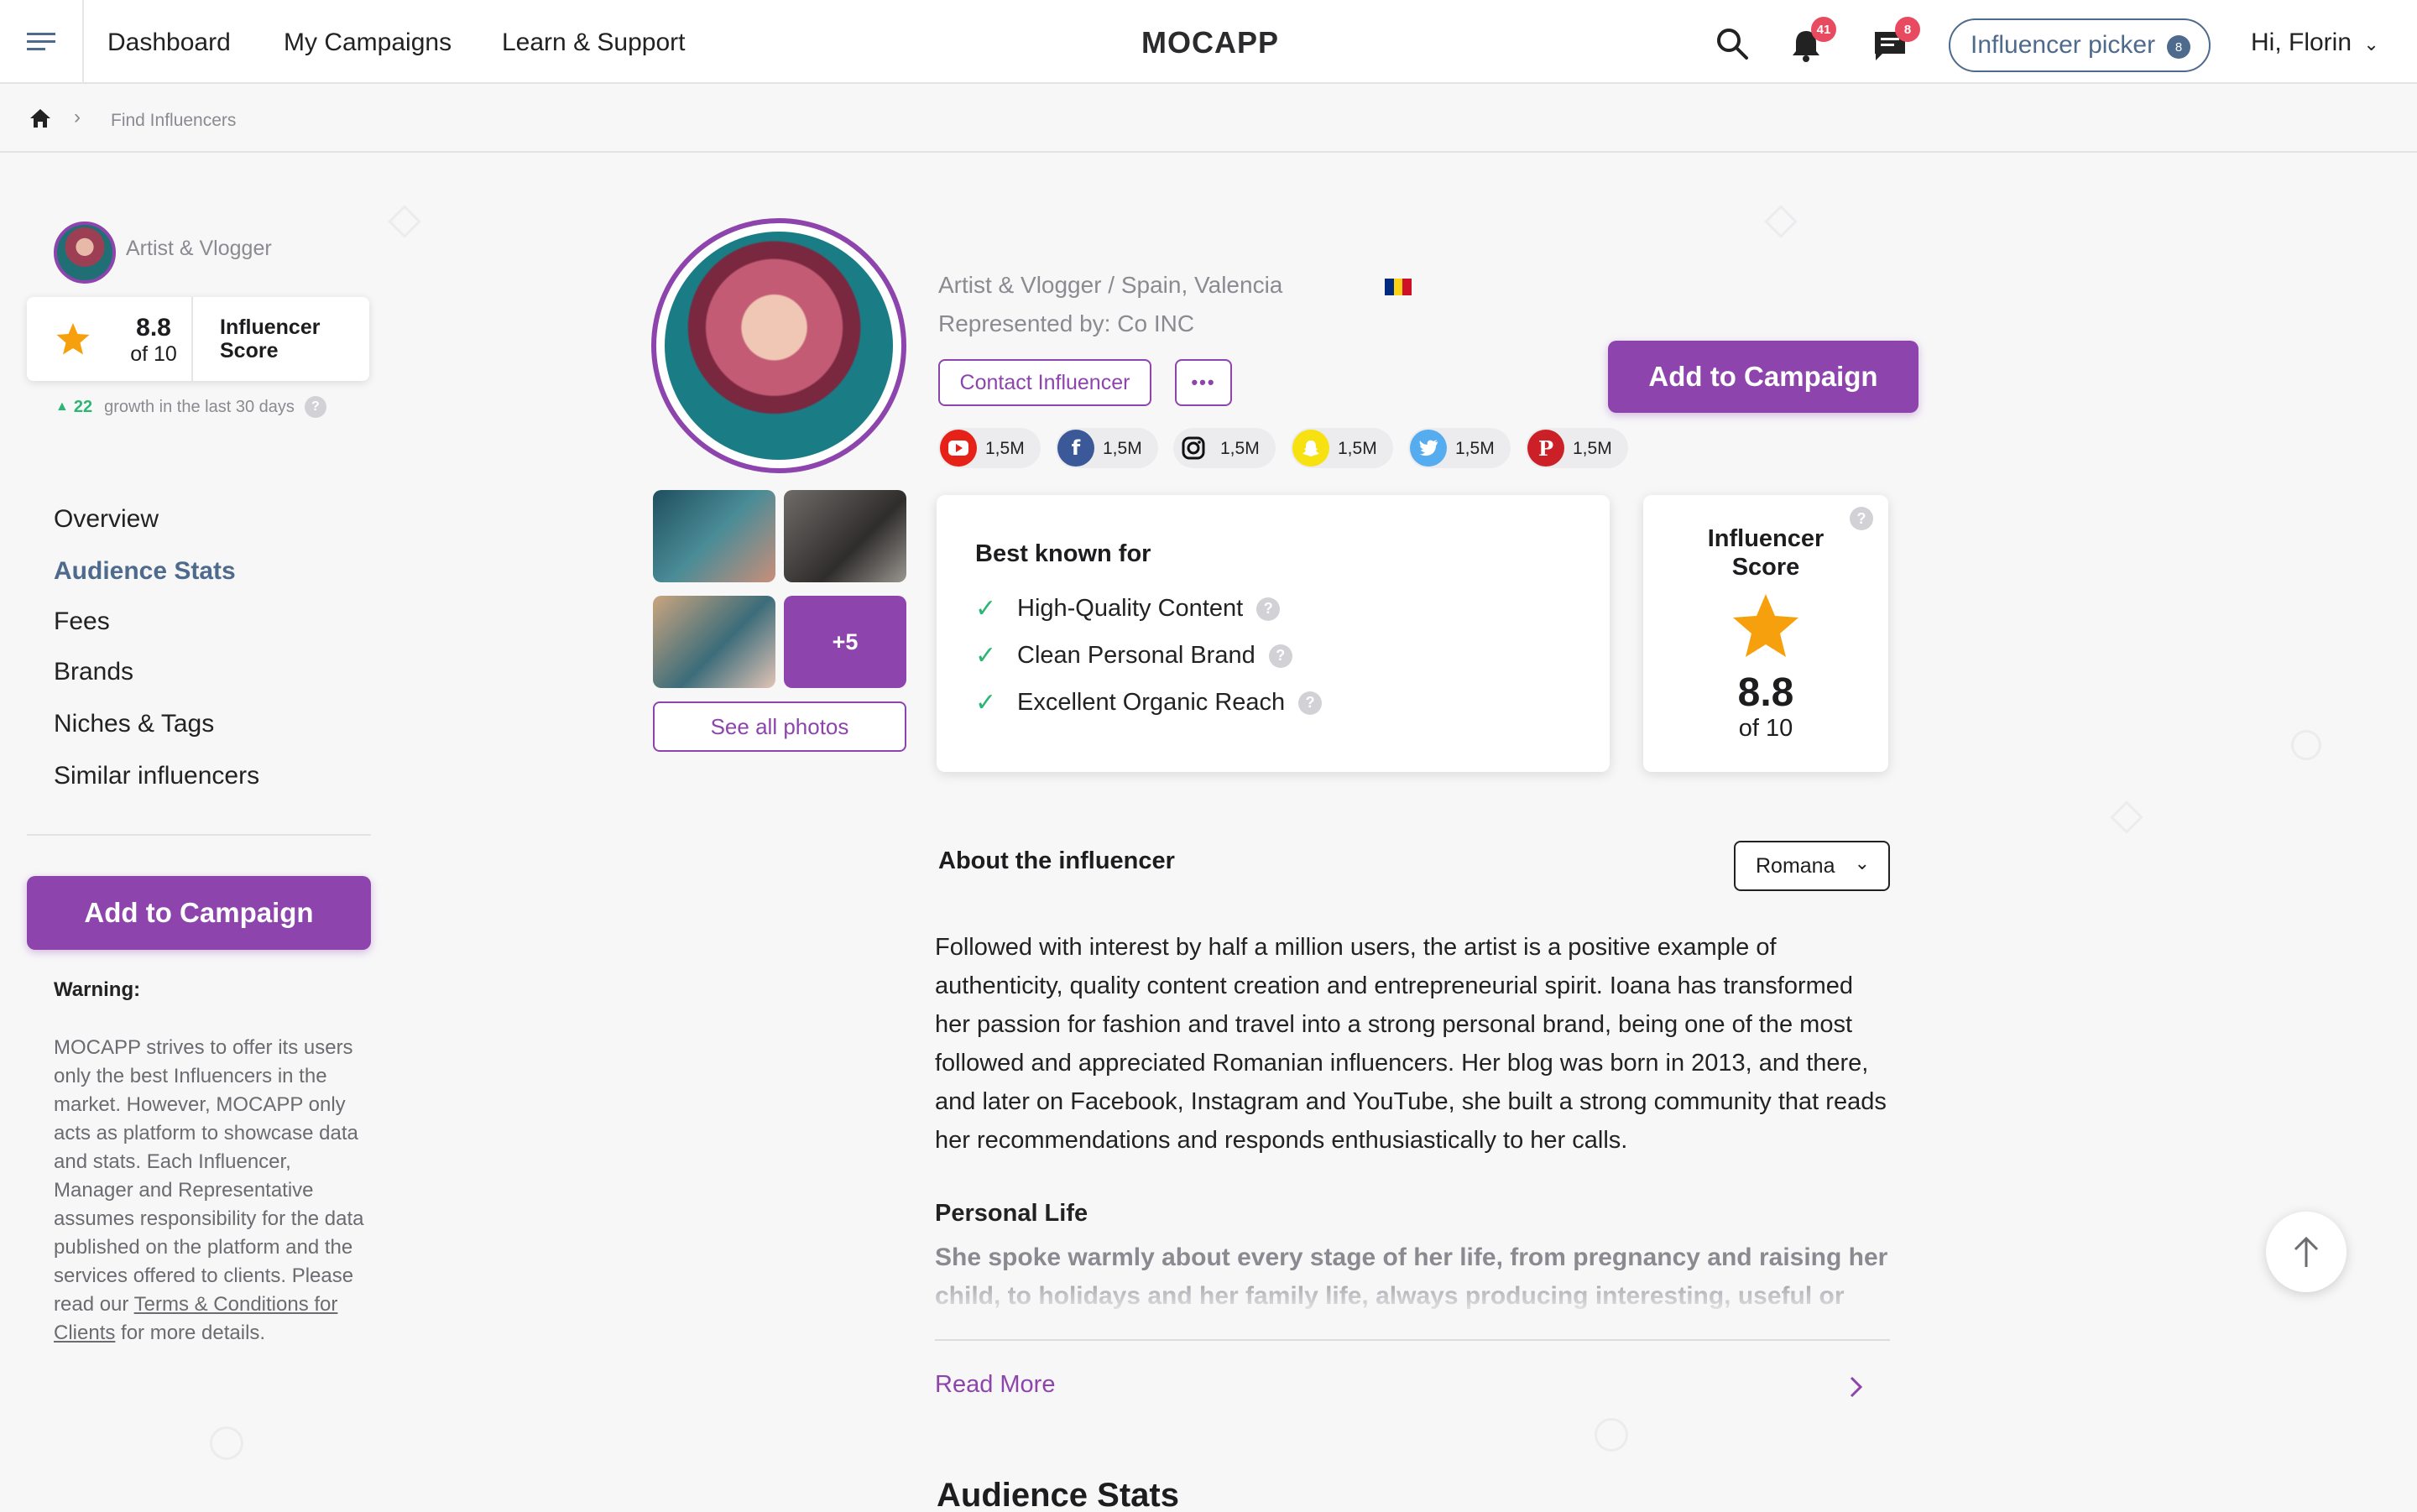 The image size is (2417, 1512). I want to click on audience-stats-title: Audience Stats, so click(1058, 1495).